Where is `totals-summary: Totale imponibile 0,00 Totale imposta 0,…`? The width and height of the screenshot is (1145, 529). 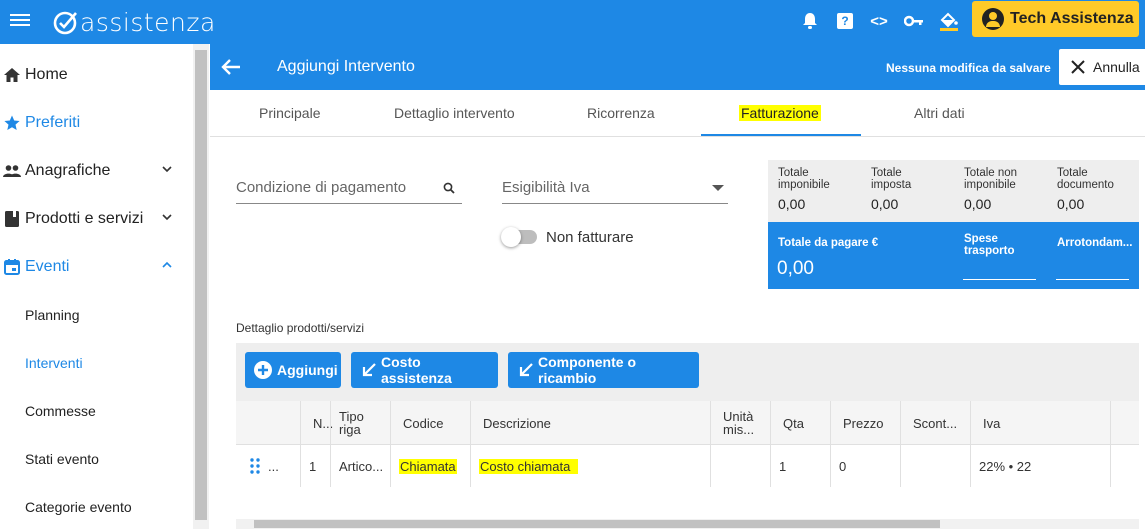
totals-summary: Totale imponibile 0,00 Totale imposta 0,… is located at coordinates (953, 191).